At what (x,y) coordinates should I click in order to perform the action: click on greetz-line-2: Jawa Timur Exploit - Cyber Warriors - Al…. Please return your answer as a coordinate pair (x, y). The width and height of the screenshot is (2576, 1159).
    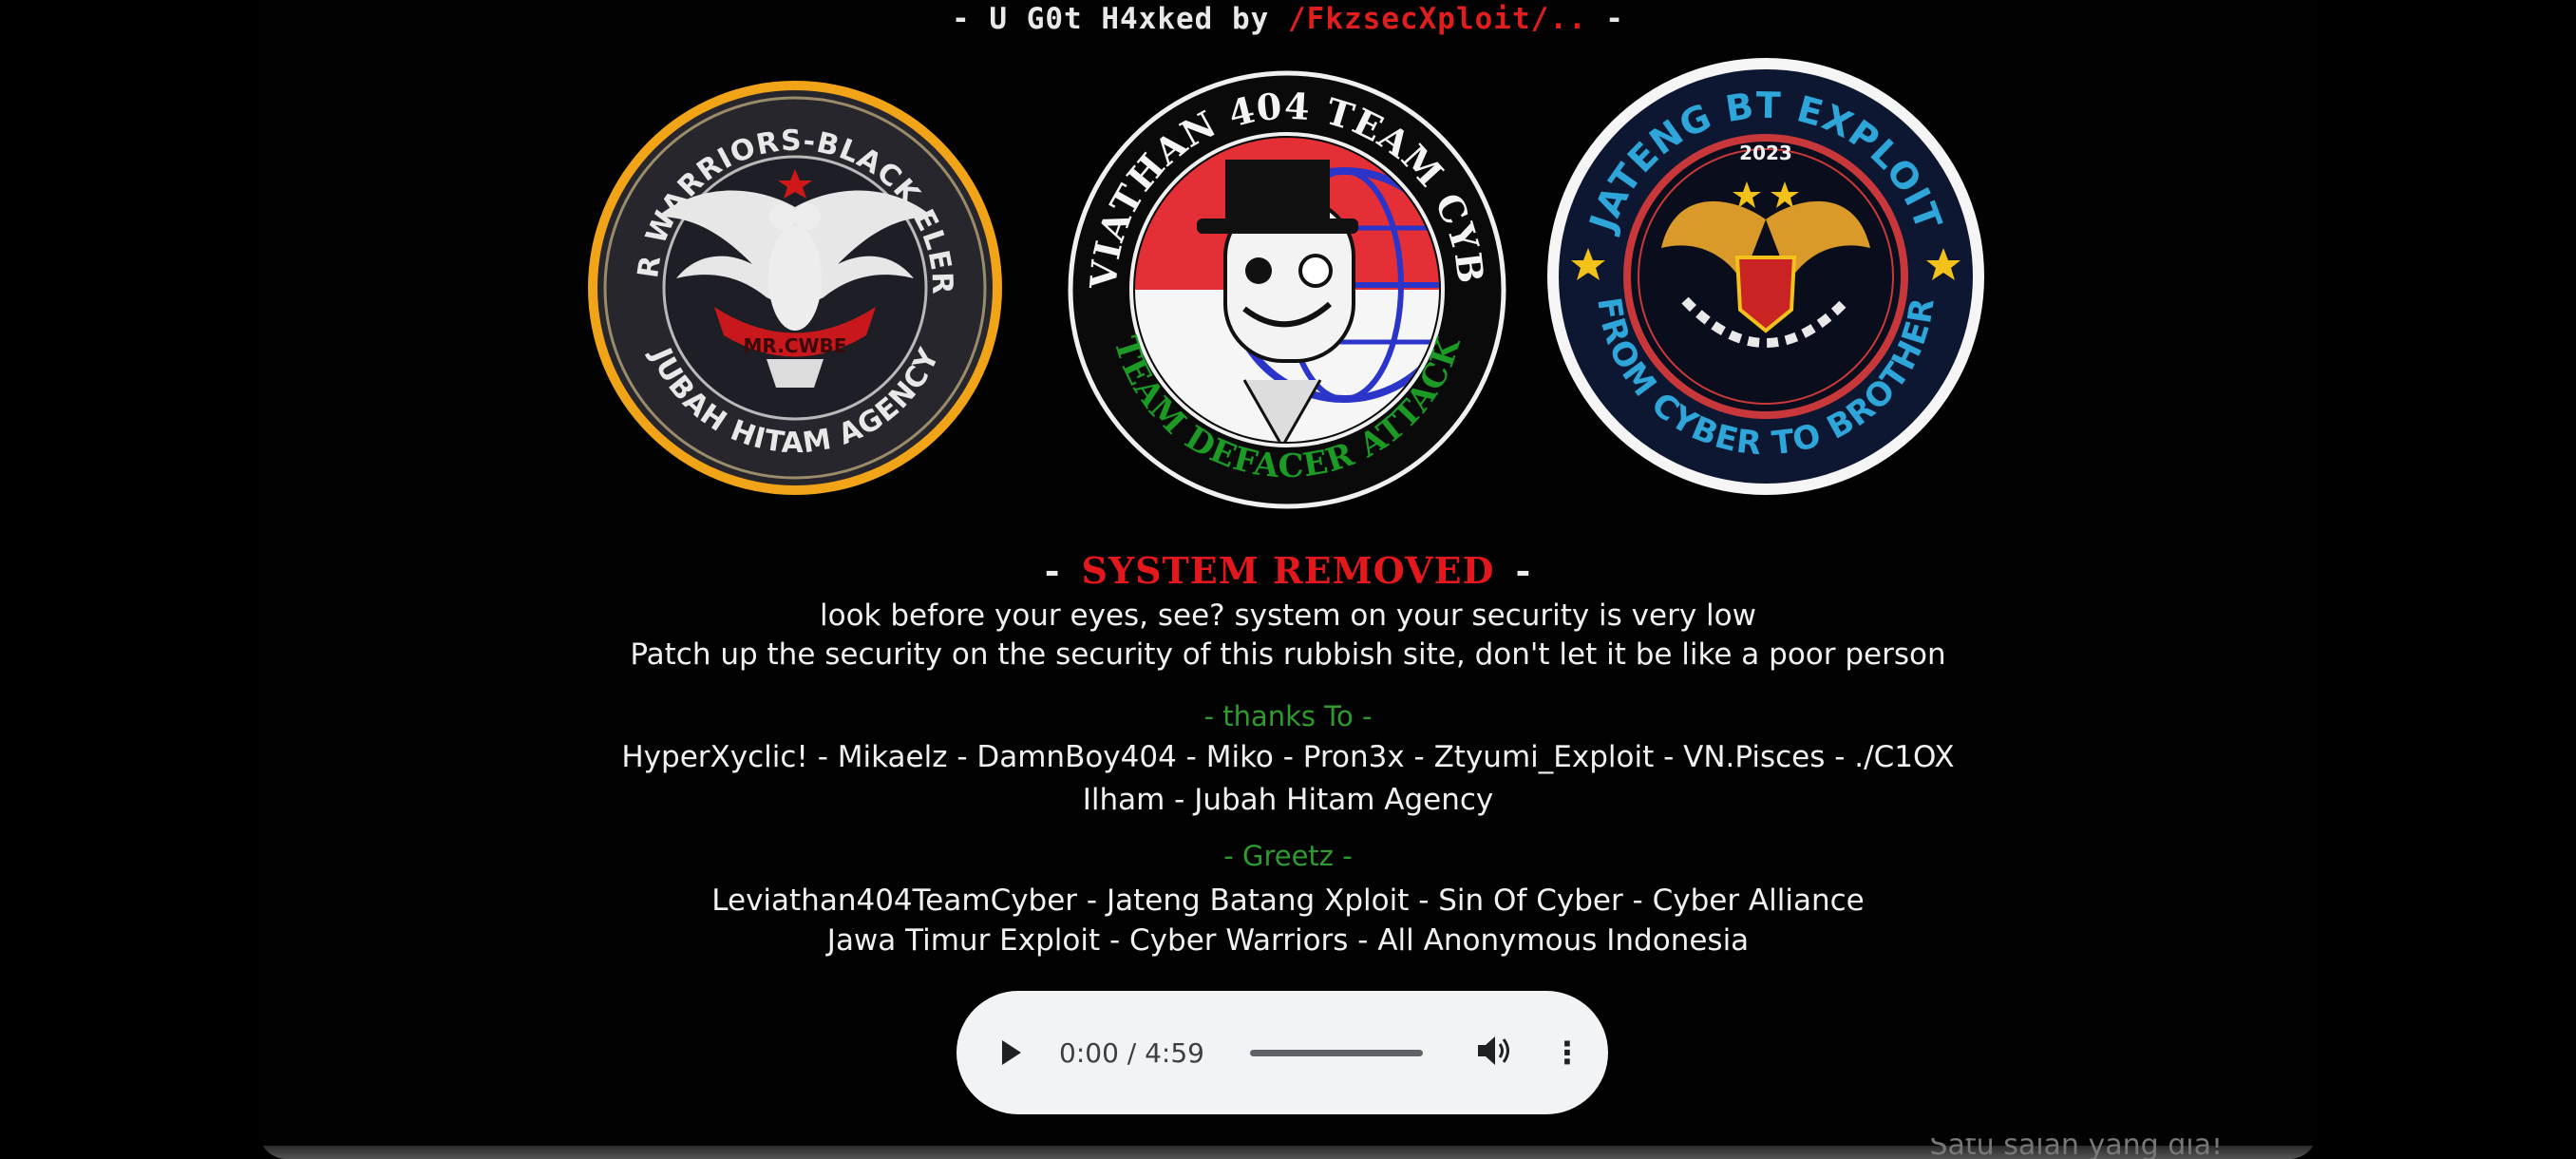
    Looking at the image, I should click on (1288, 940).